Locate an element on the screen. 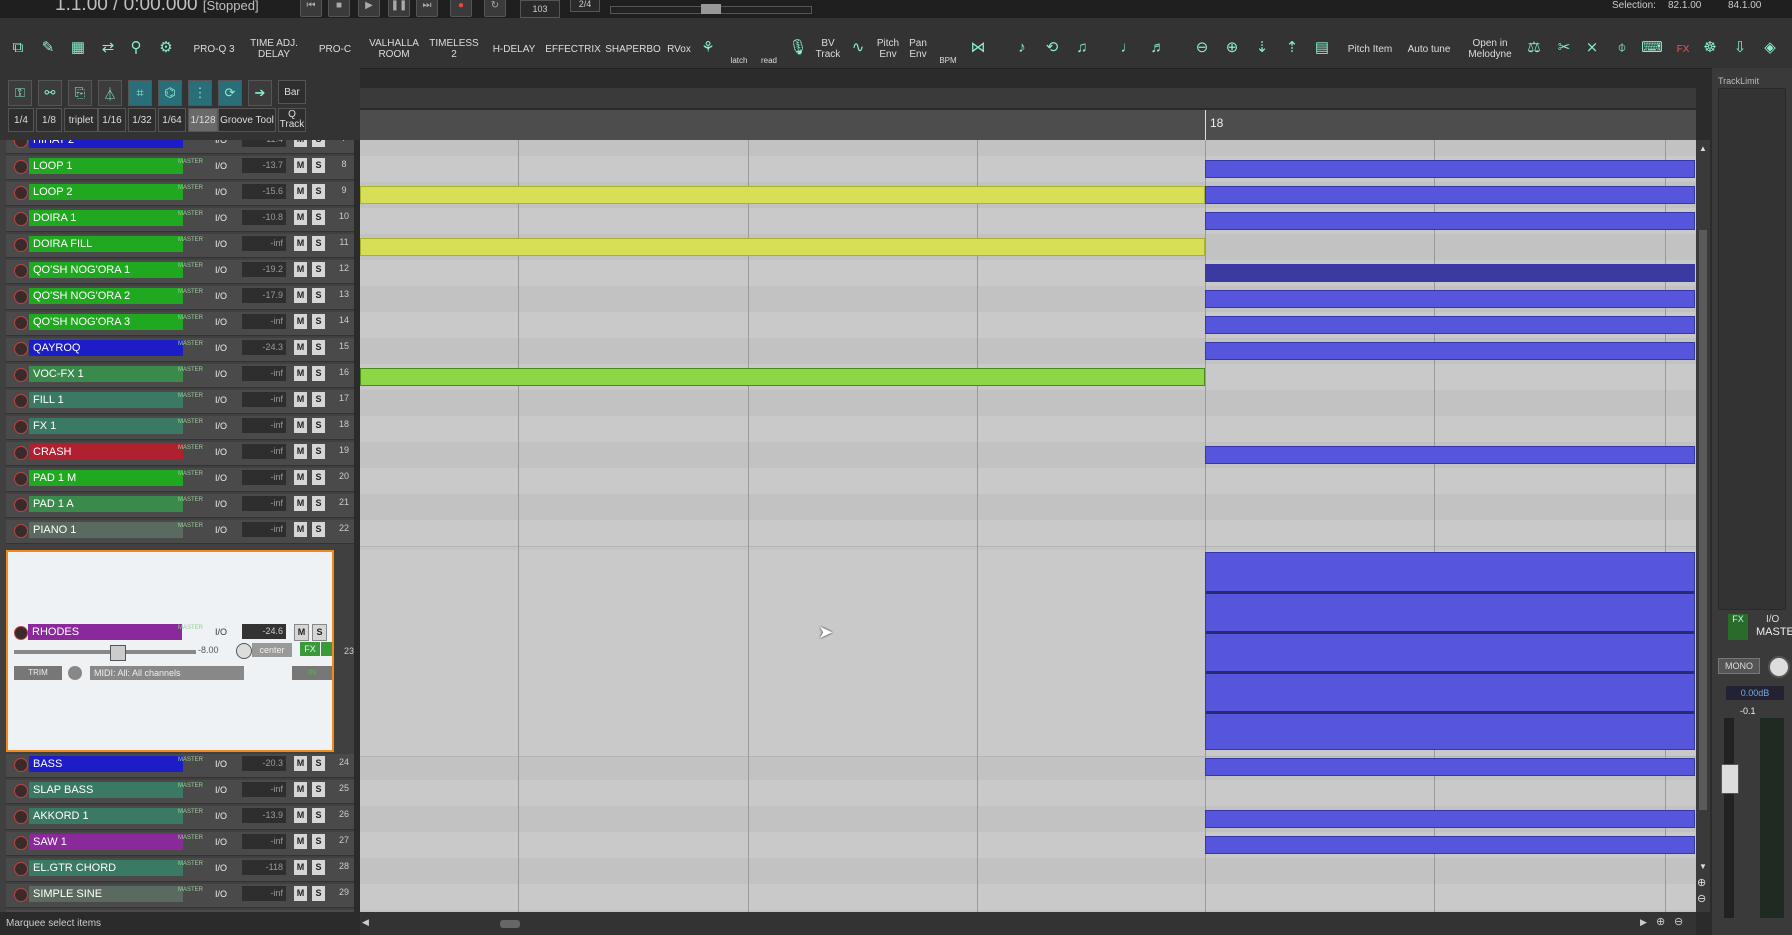 The height and width of the screenshot is (935, 1792). scroll-right-icon: ▶ is located at coordinates (1643, 922).